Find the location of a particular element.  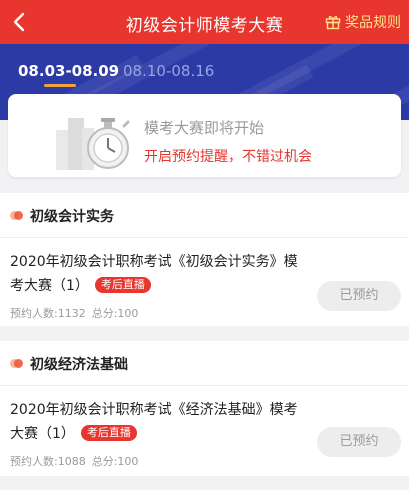

reserve-count: 预约人数:1088 is located at coordinates (48, 461).